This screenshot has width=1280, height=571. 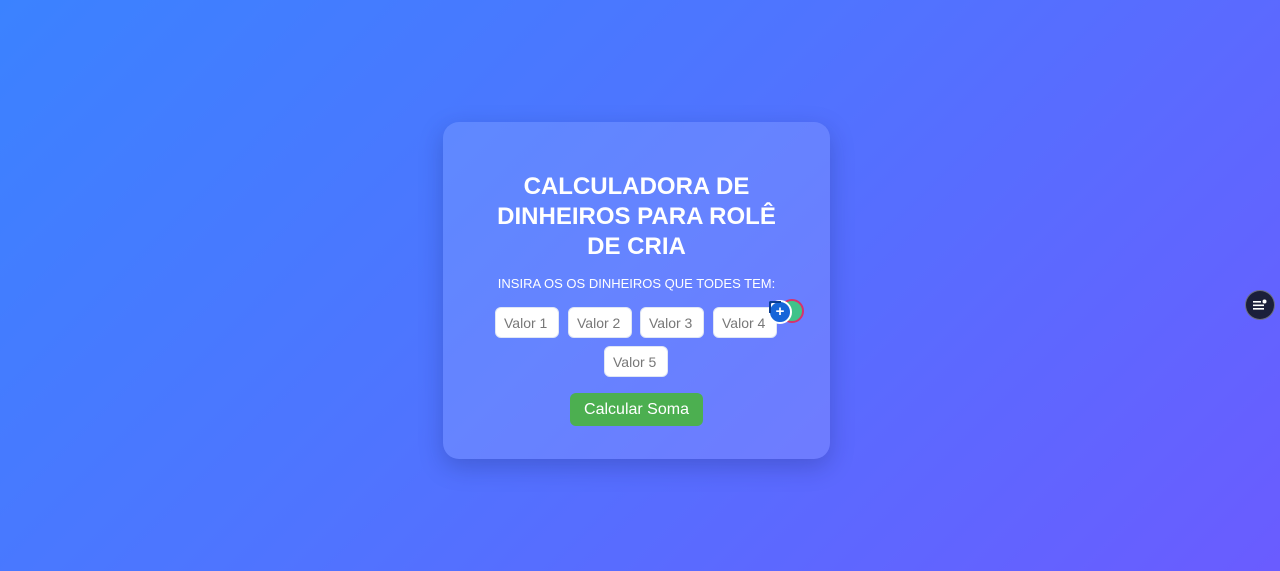 I want to click on calculate-sum-button: Calcular Soma, so click(x=636, y=409).